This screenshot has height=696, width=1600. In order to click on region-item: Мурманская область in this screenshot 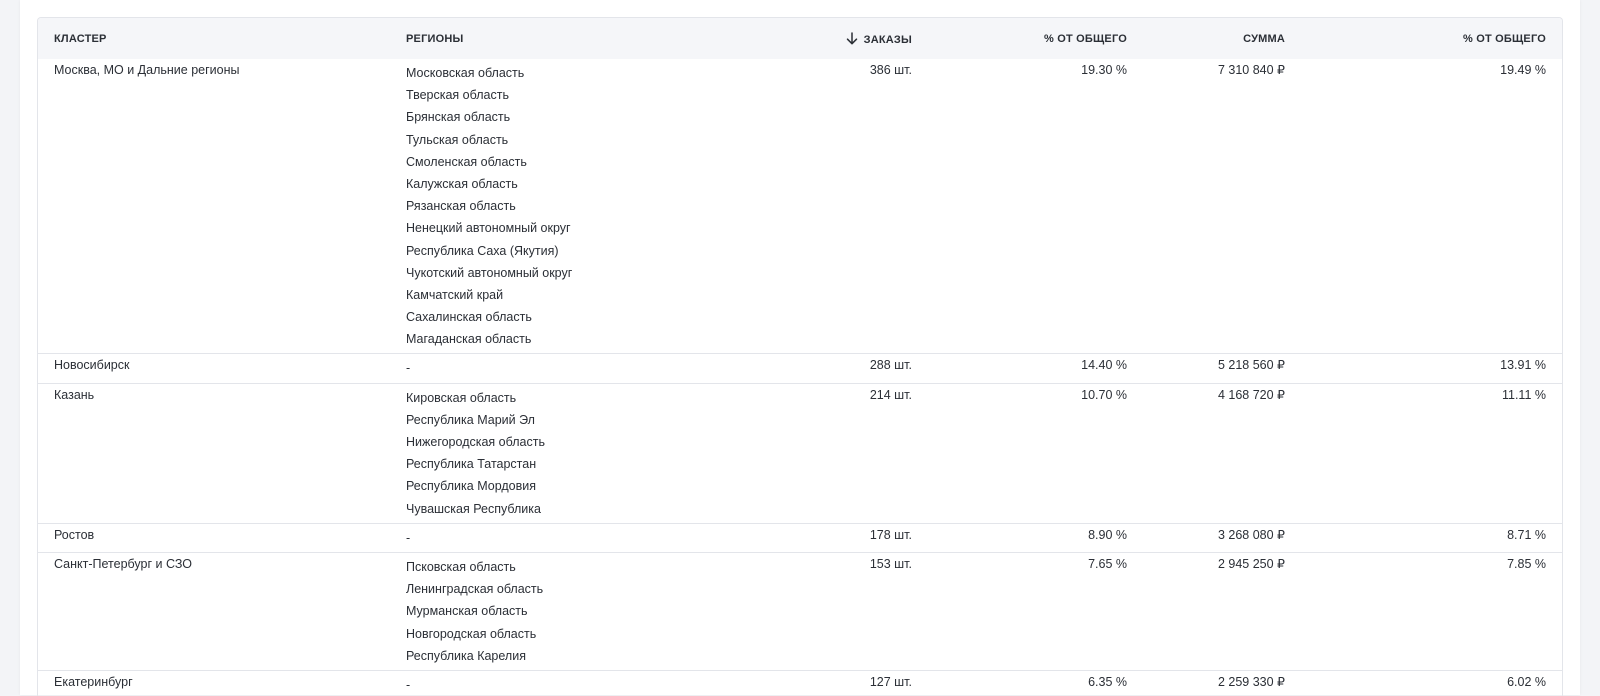, I will do `click(467, 611)`.